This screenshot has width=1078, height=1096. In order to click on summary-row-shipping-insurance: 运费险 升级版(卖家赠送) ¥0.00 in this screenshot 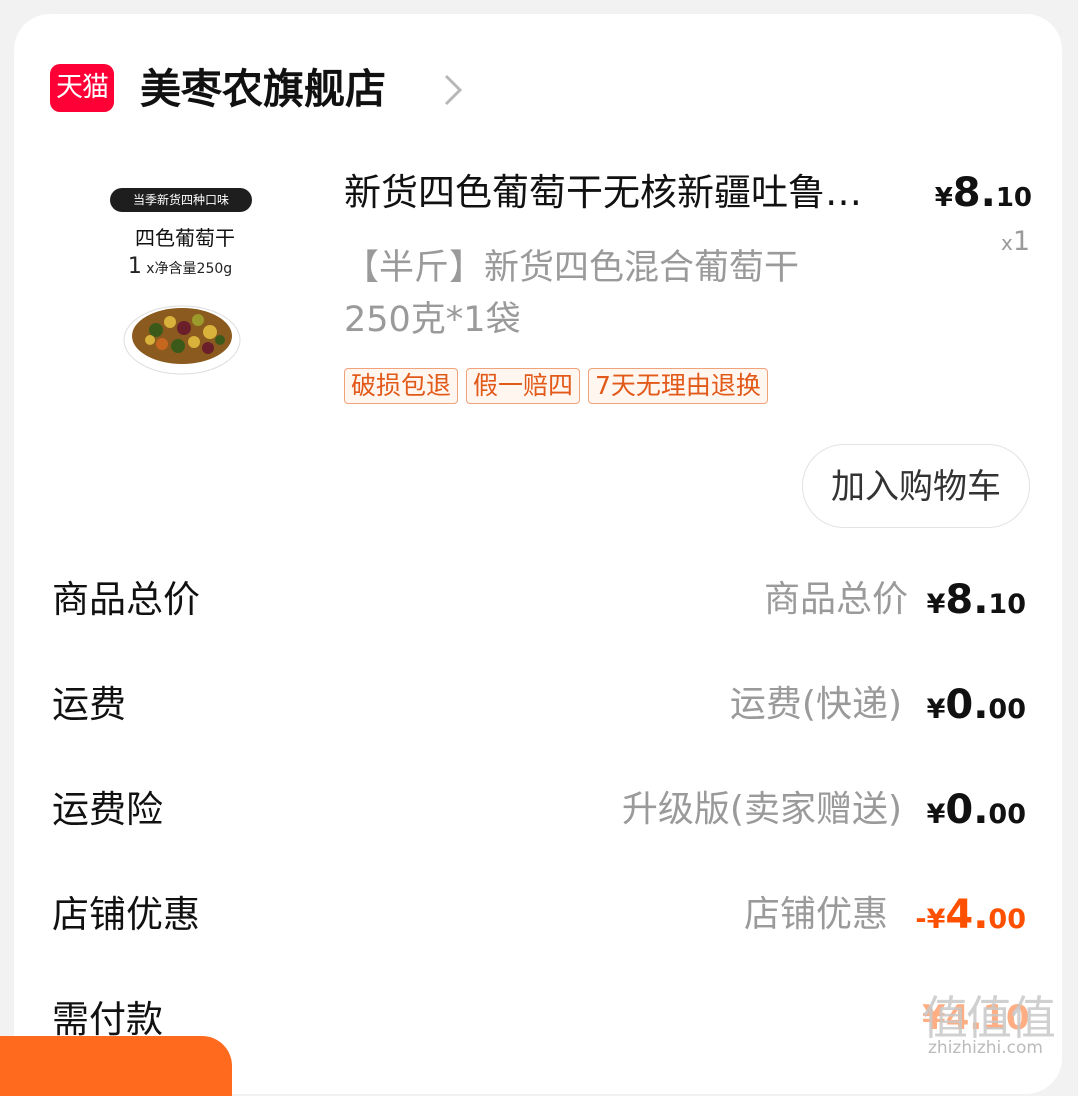, I will do `click(539, 810)`.